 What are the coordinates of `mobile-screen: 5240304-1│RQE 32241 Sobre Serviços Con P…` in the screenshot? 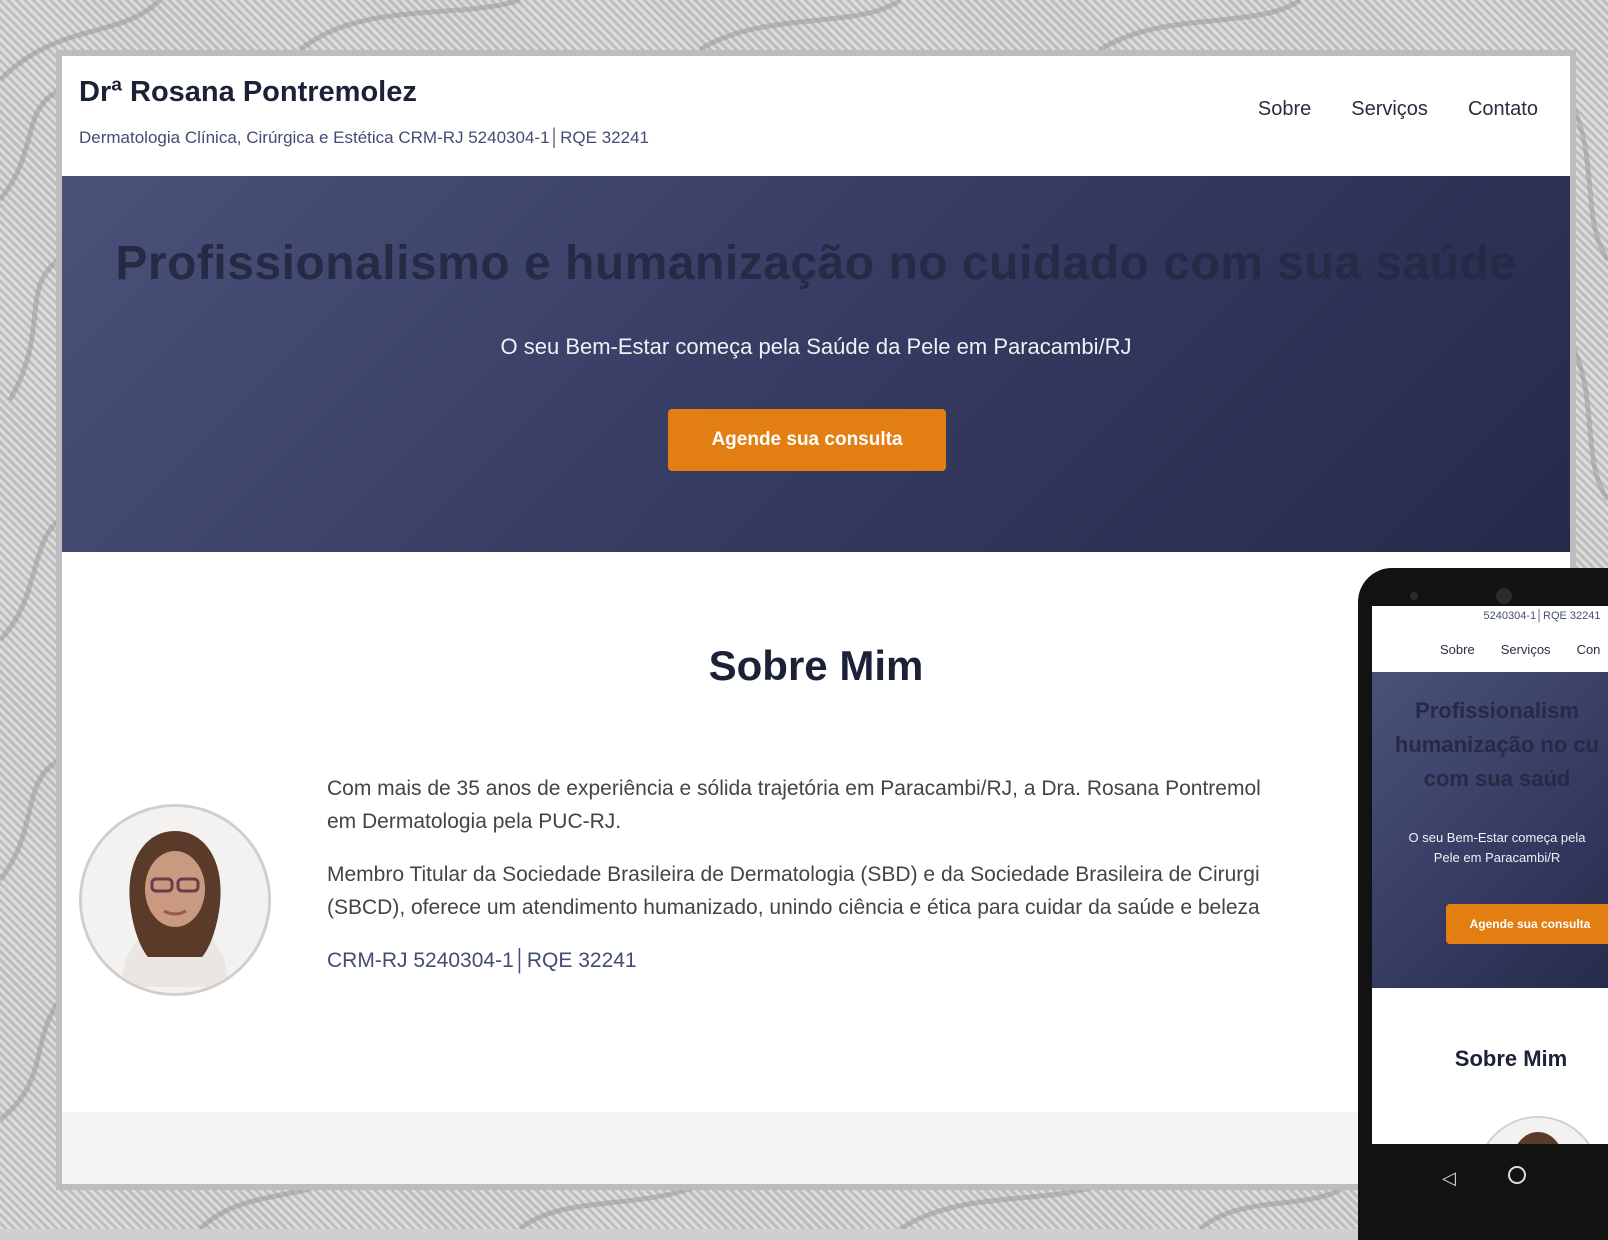 It's located at (1490, 875).